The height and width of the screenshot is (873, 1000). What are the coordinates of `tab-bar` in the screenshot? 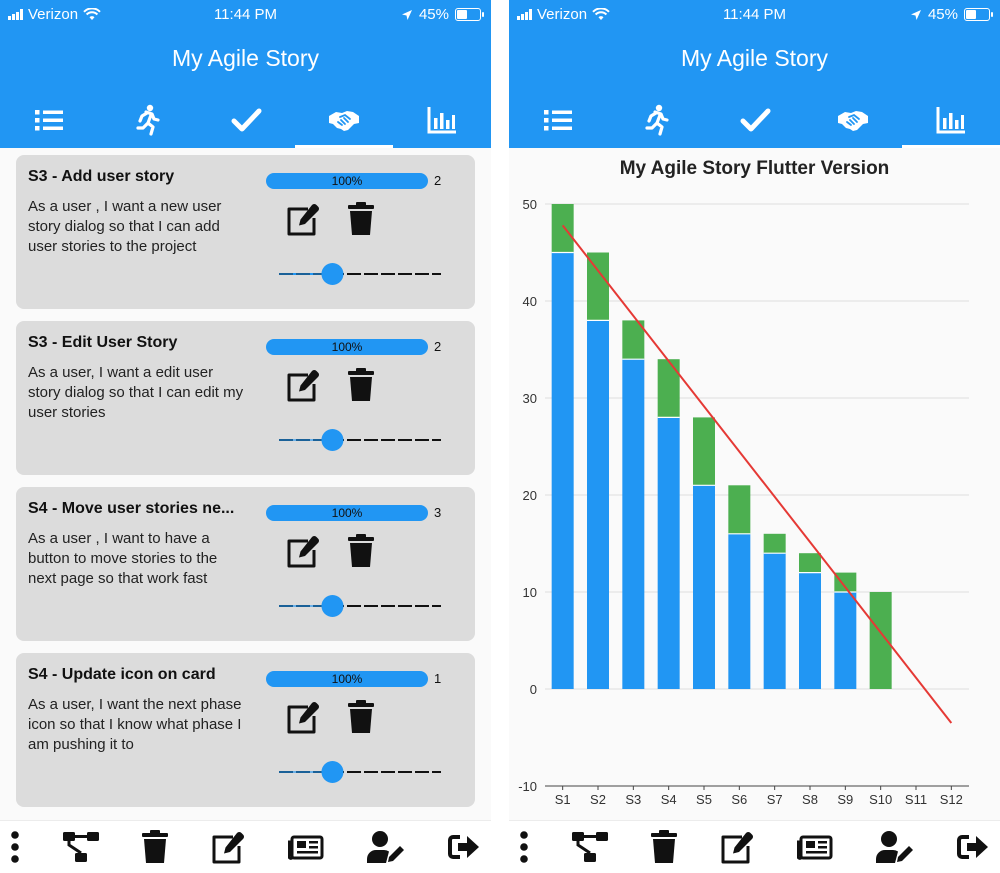 It's located at (754, 120).